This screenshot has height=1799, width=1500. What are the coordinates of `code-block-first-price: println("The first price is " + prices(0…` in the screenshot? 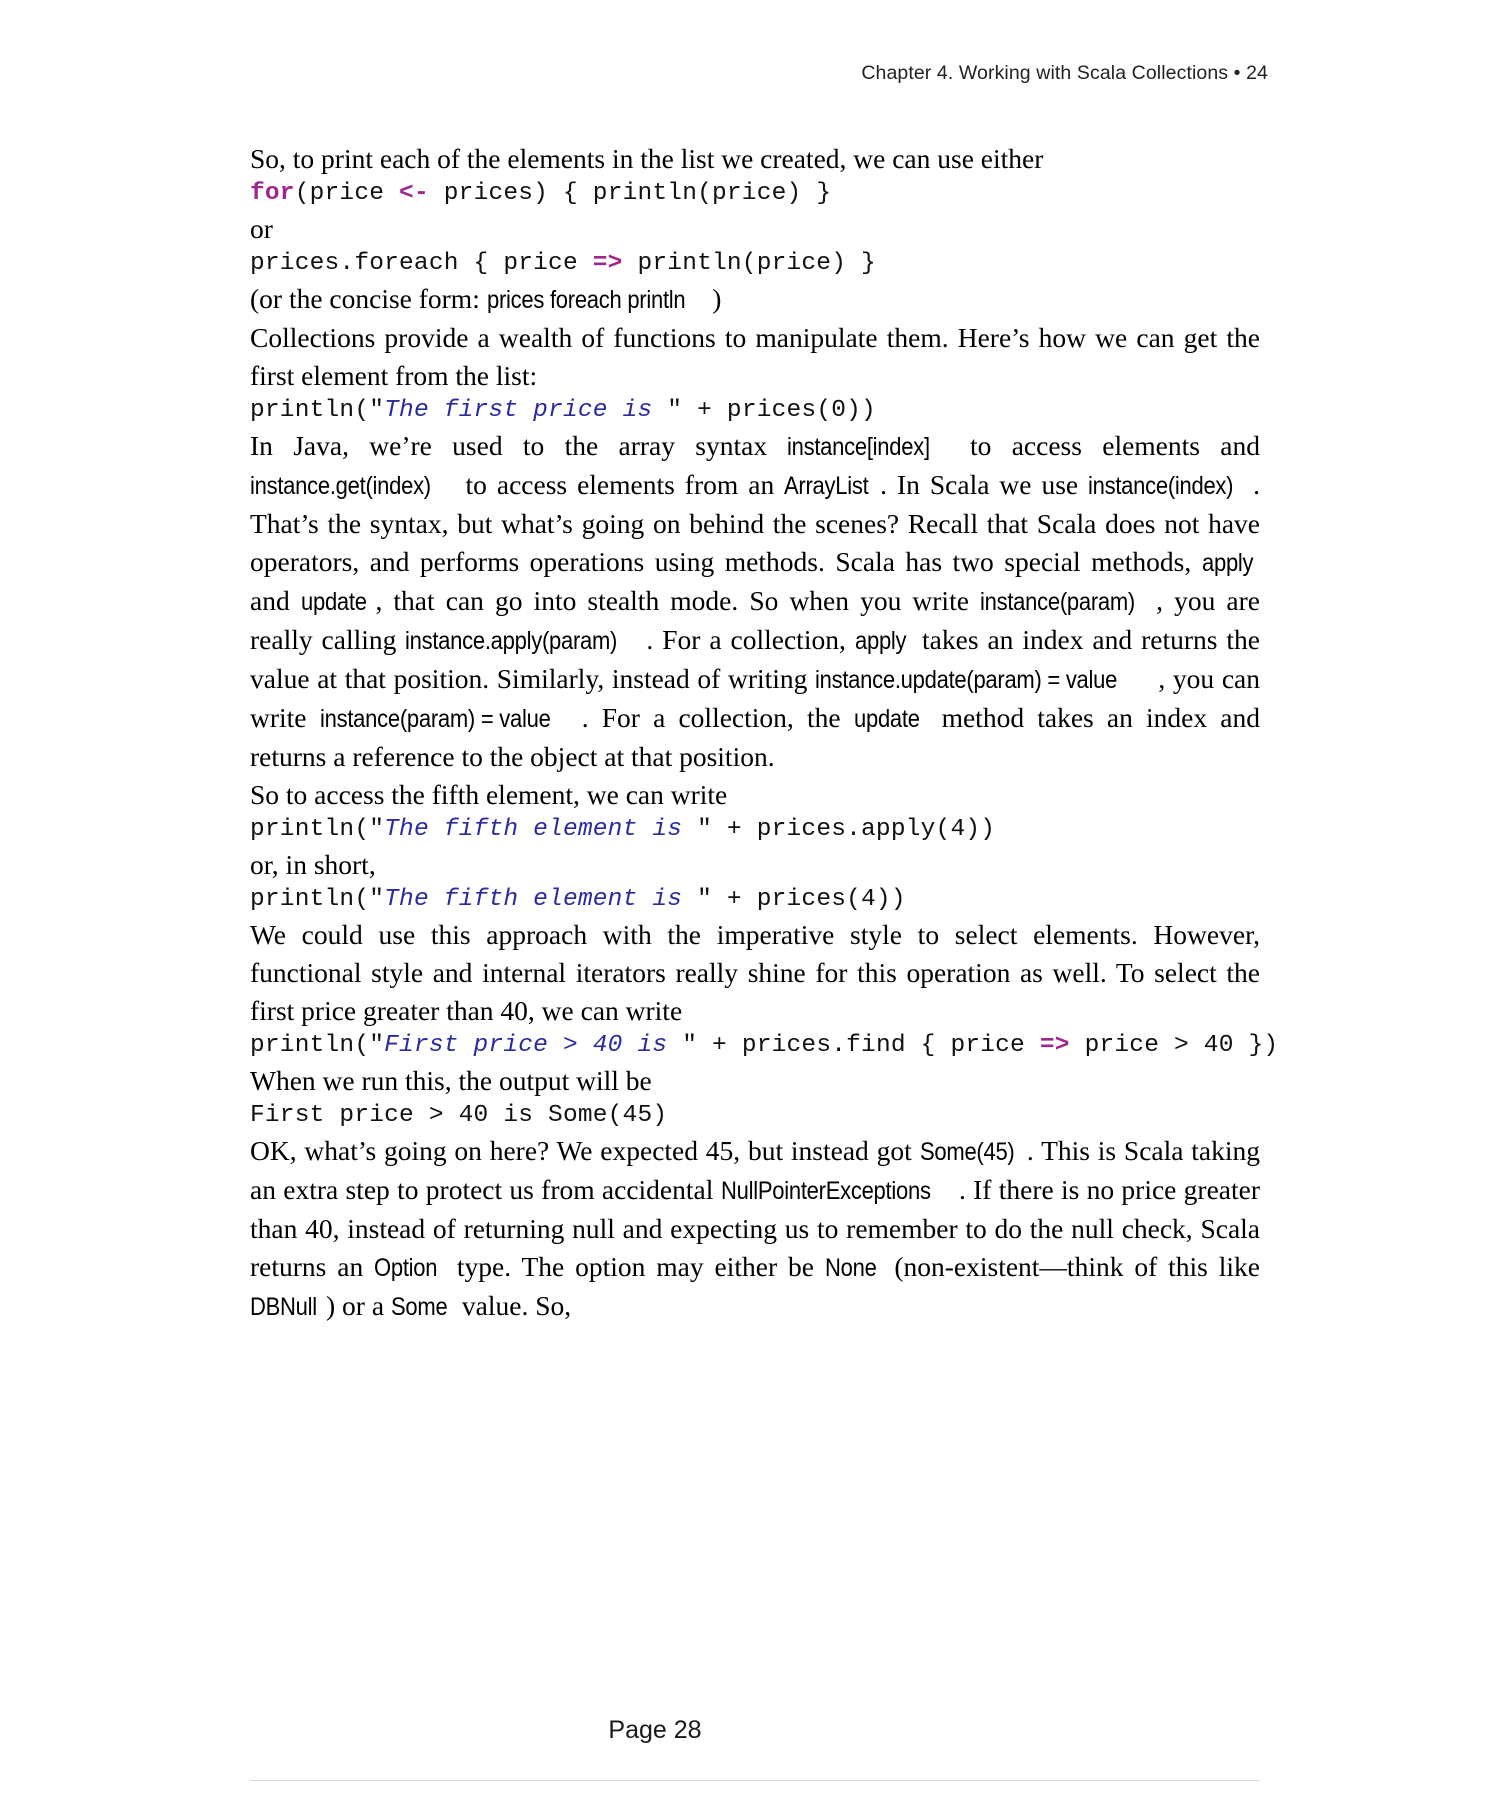 It's located at (755, 411).